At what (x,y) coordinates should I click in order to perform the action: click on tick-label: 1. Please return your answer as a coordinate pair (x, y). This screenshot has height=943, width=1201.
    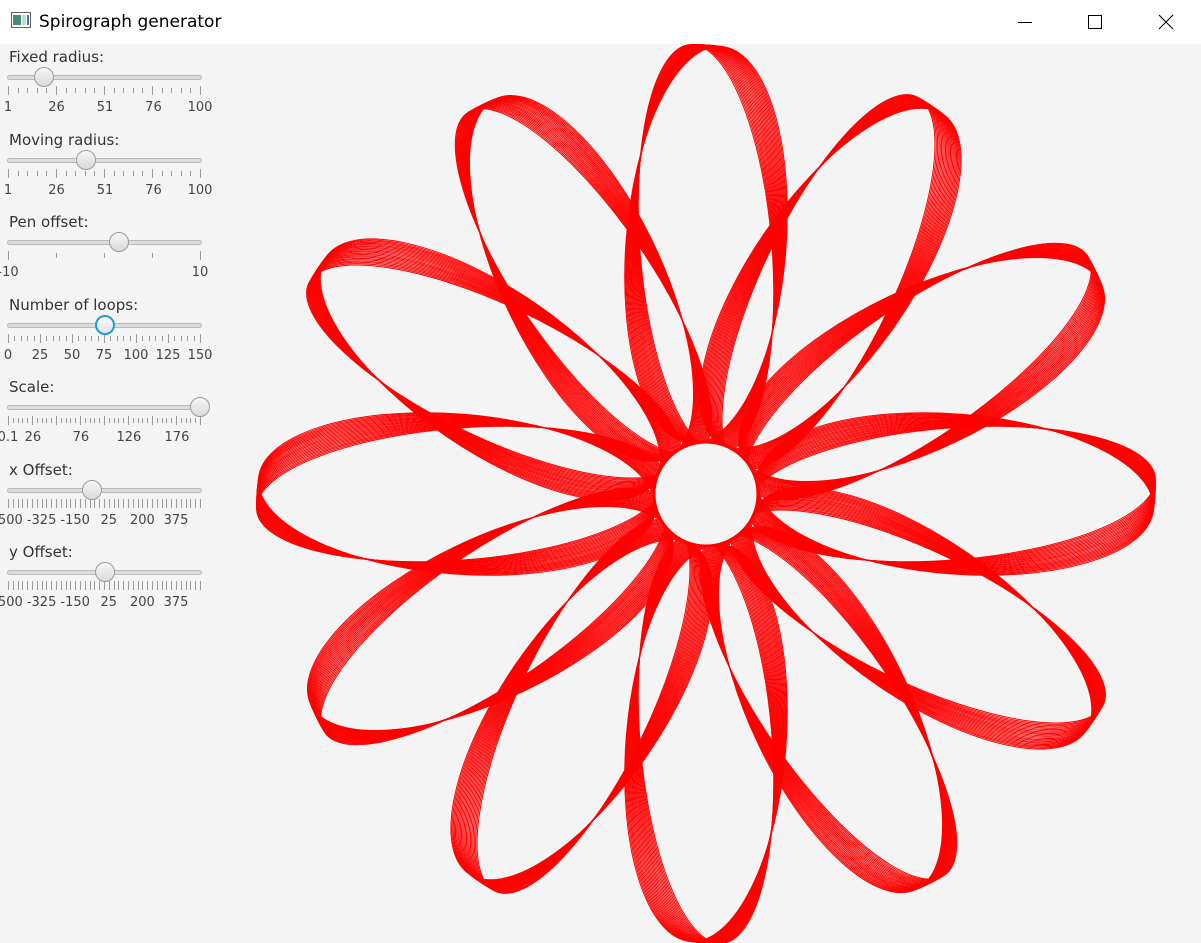
    Looking at the image, I should click on (8, 190).